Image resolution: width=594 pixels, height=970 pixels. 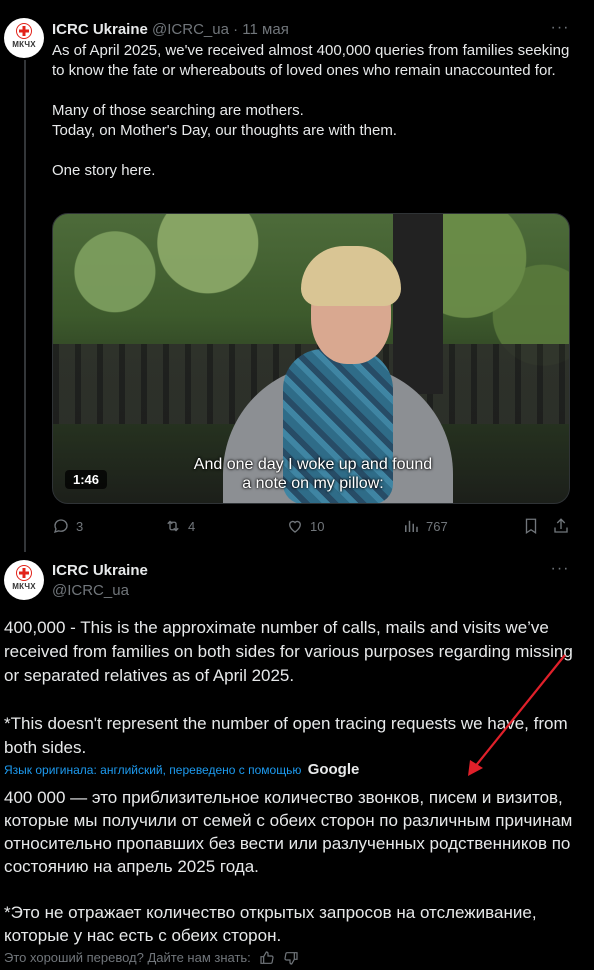 I want to click on share-icon, so click(x=561, y=525).